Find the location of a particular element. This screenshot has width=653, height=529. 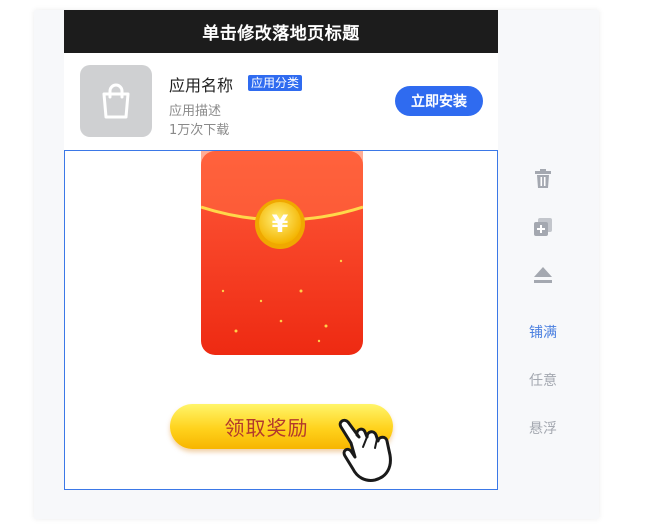

landing-page-title: 单击修改落地页标题 is located at coordinates (281, 31).